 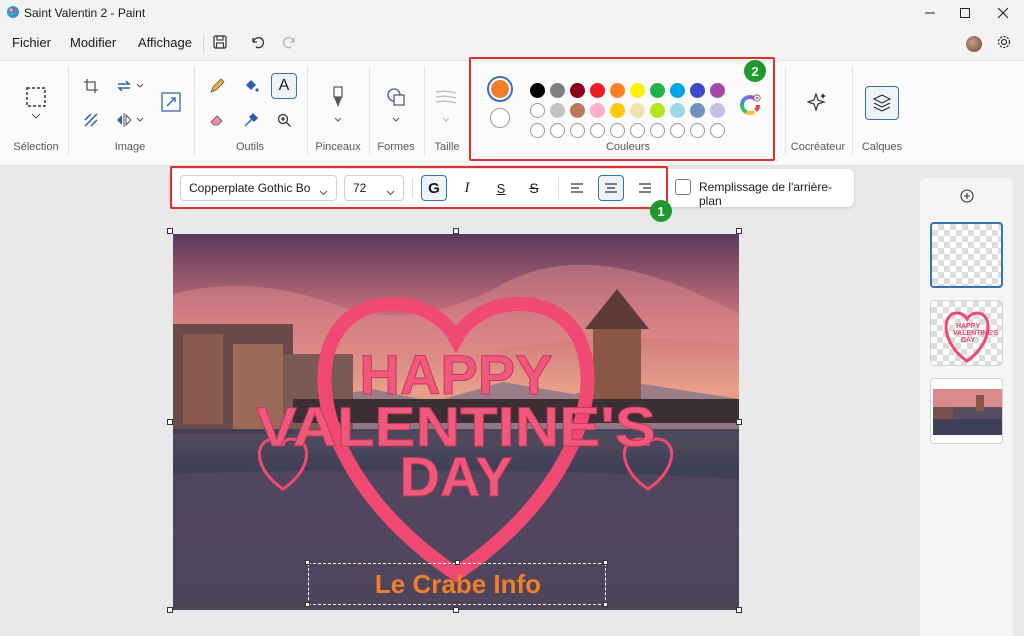 What do you see at coordinates (739, 422) in the screenshot?
I see `resize-handle-e` at bounding box center [739, 422].